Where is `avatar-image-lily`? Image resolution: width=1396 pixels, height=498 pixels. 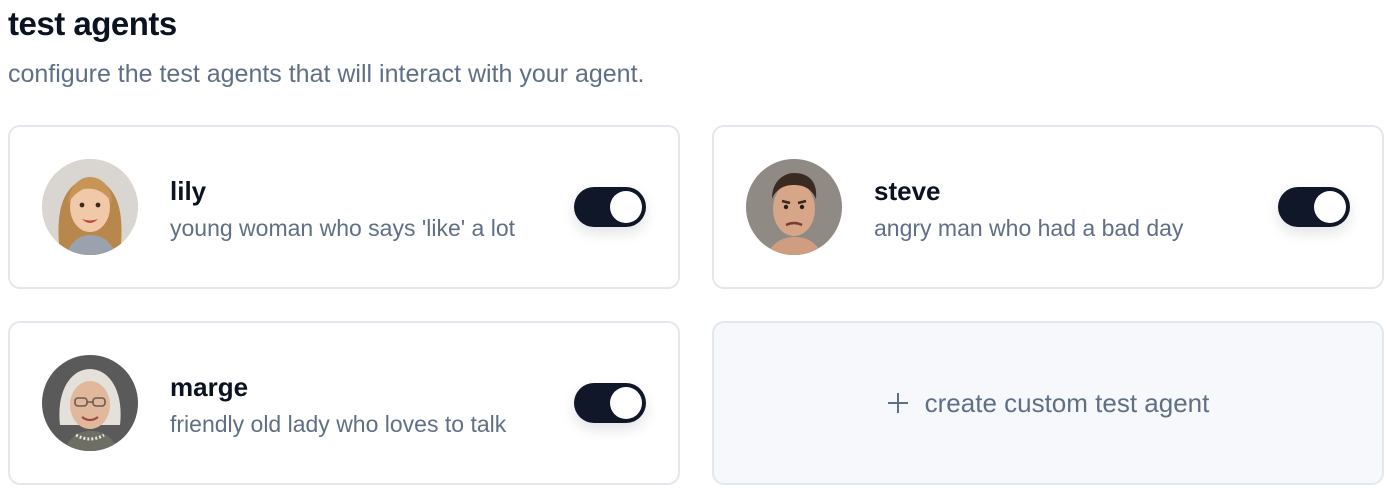
avatar-image-lily is located at coordinates (90, 207).